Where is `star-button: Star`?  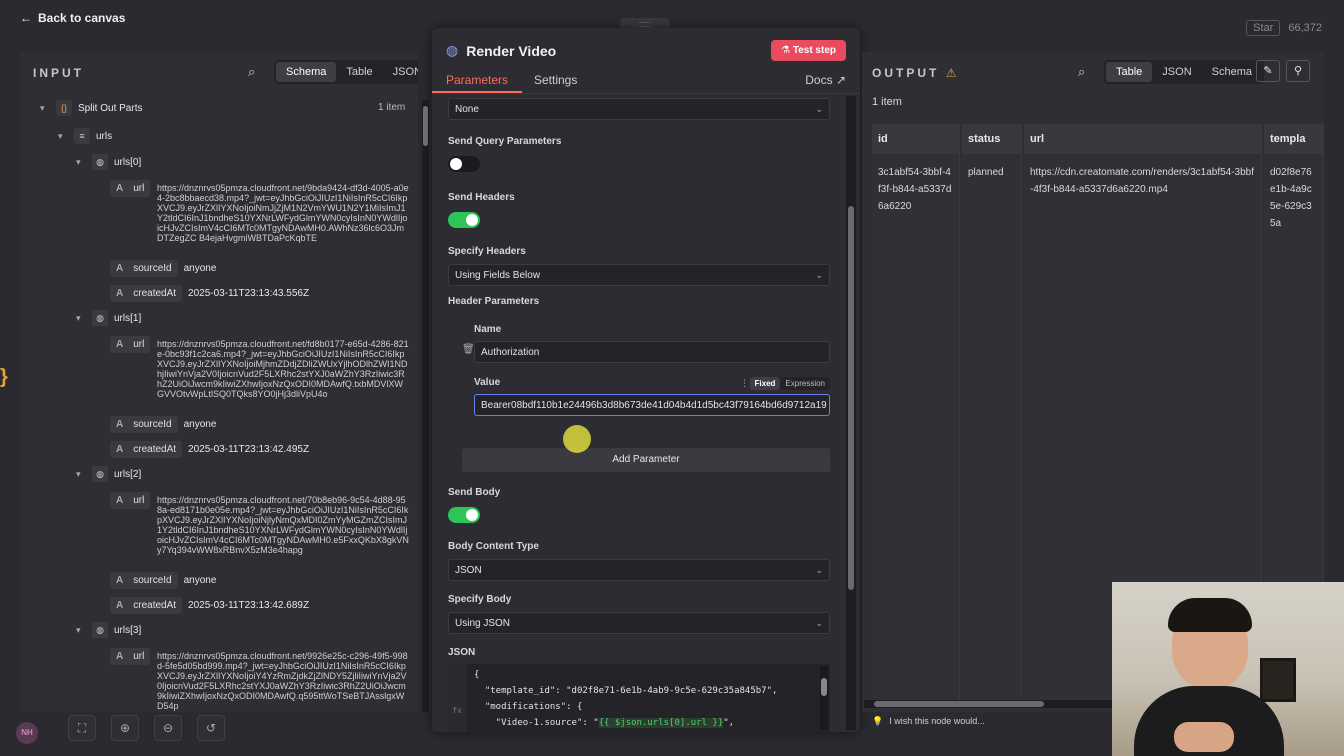
star-button: Star is located at coordinates (1263, 28).